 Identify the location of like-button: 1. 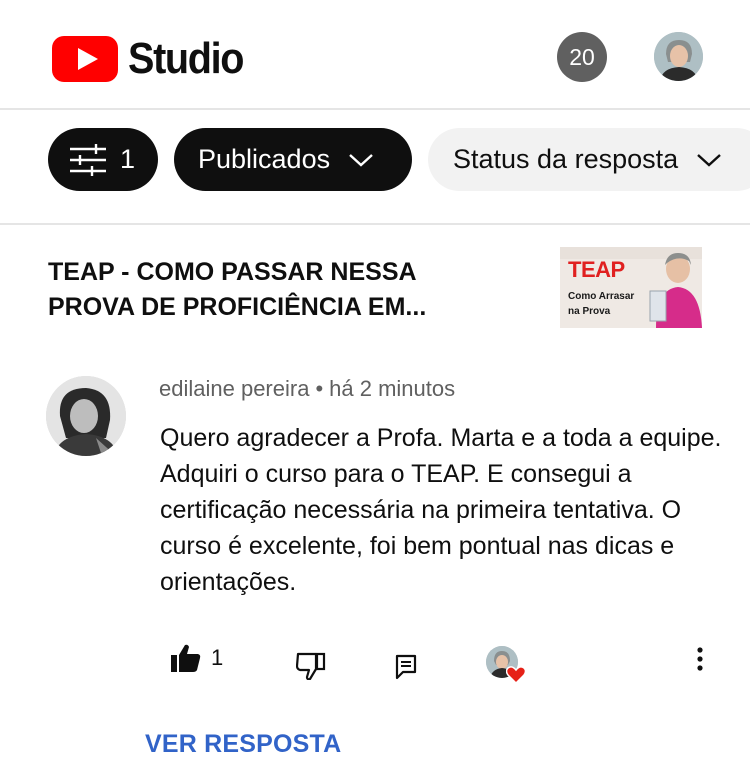
(197, 658).